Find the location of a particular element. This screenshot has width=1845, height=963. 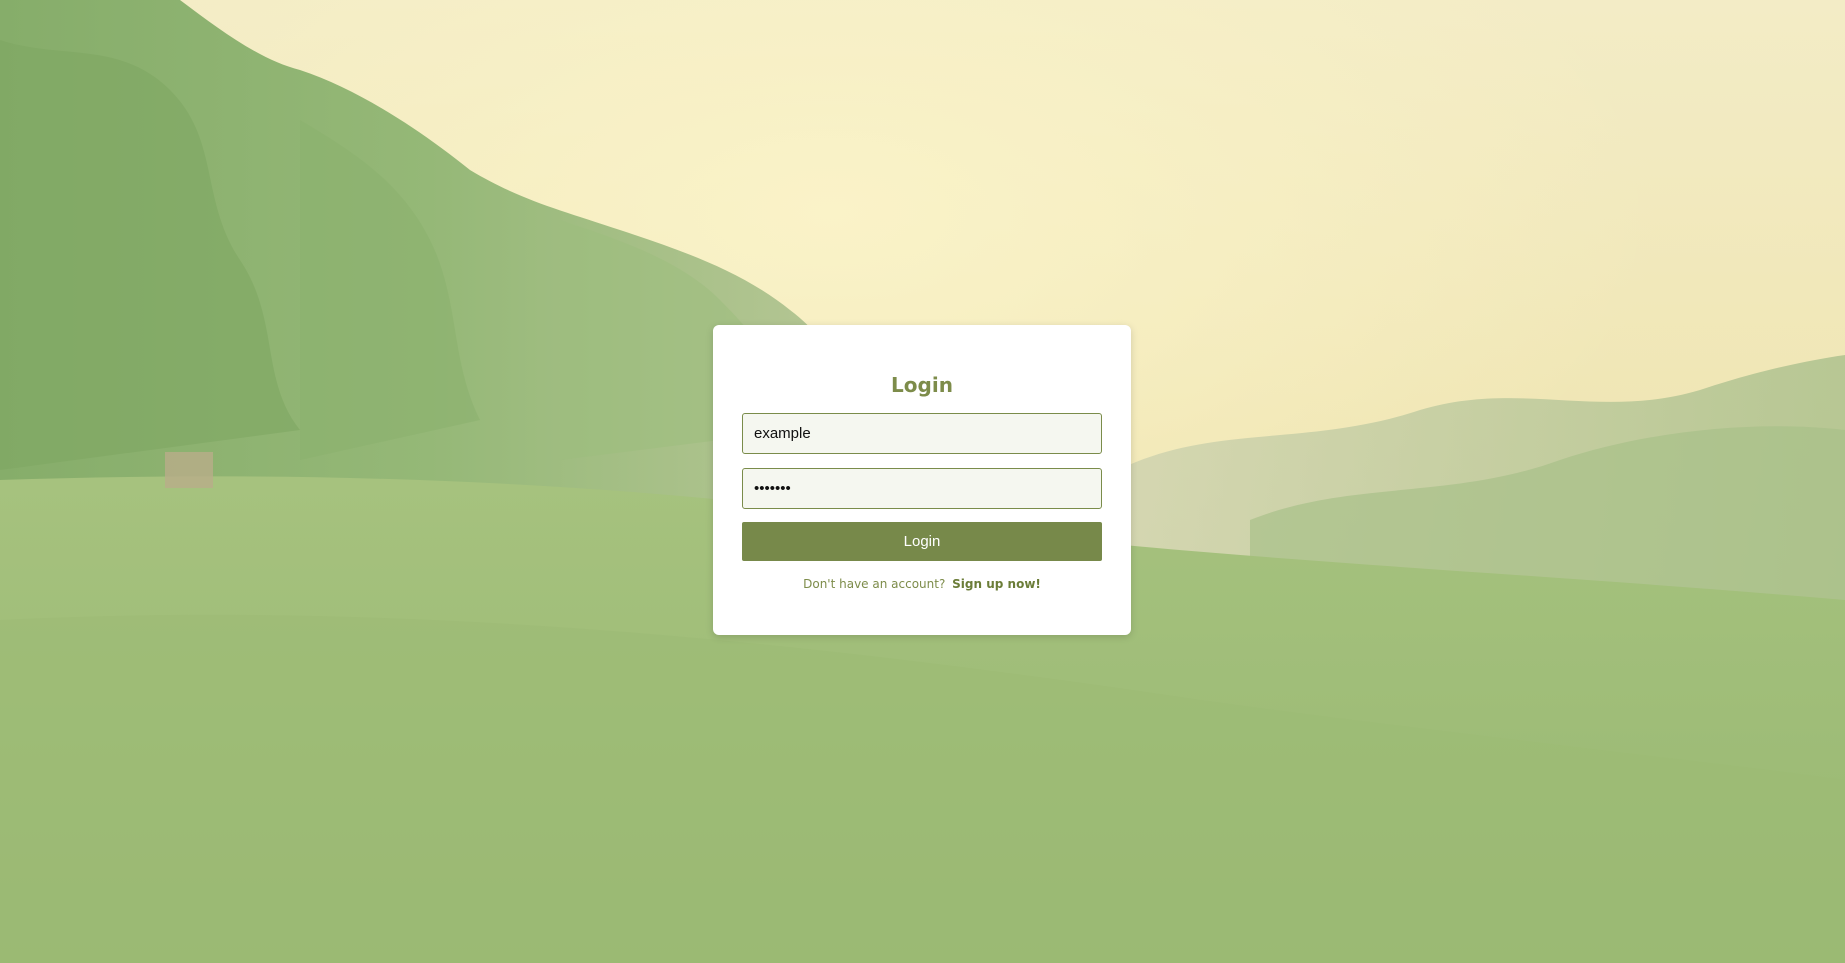

signup-row: Don't have an account? Sign up now! is located at coordinates (922, 584).